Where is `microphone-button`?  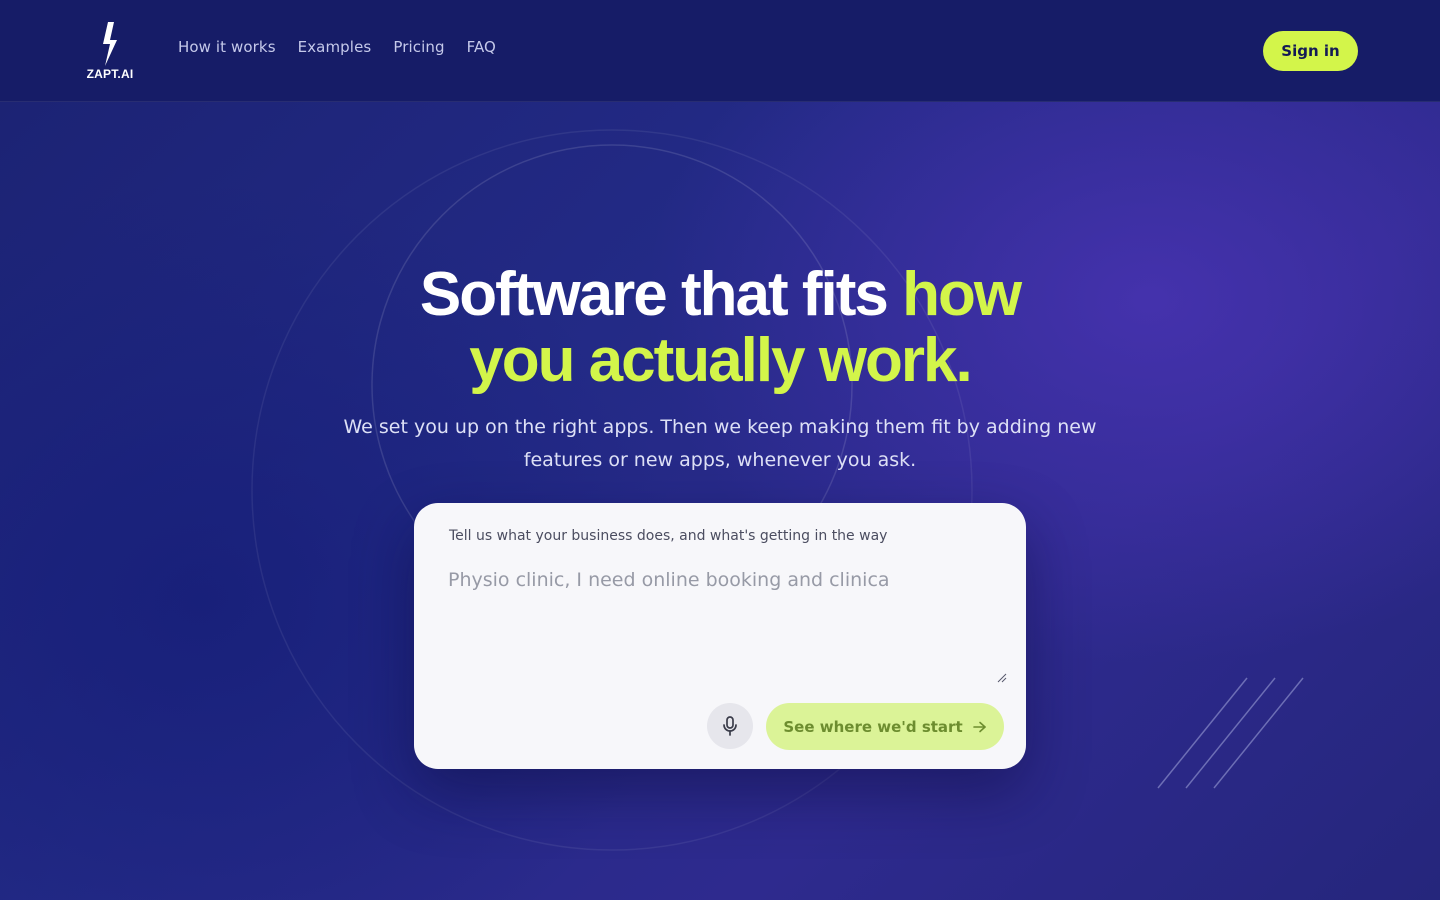 microphone-button is located at coordinates (730, 726).